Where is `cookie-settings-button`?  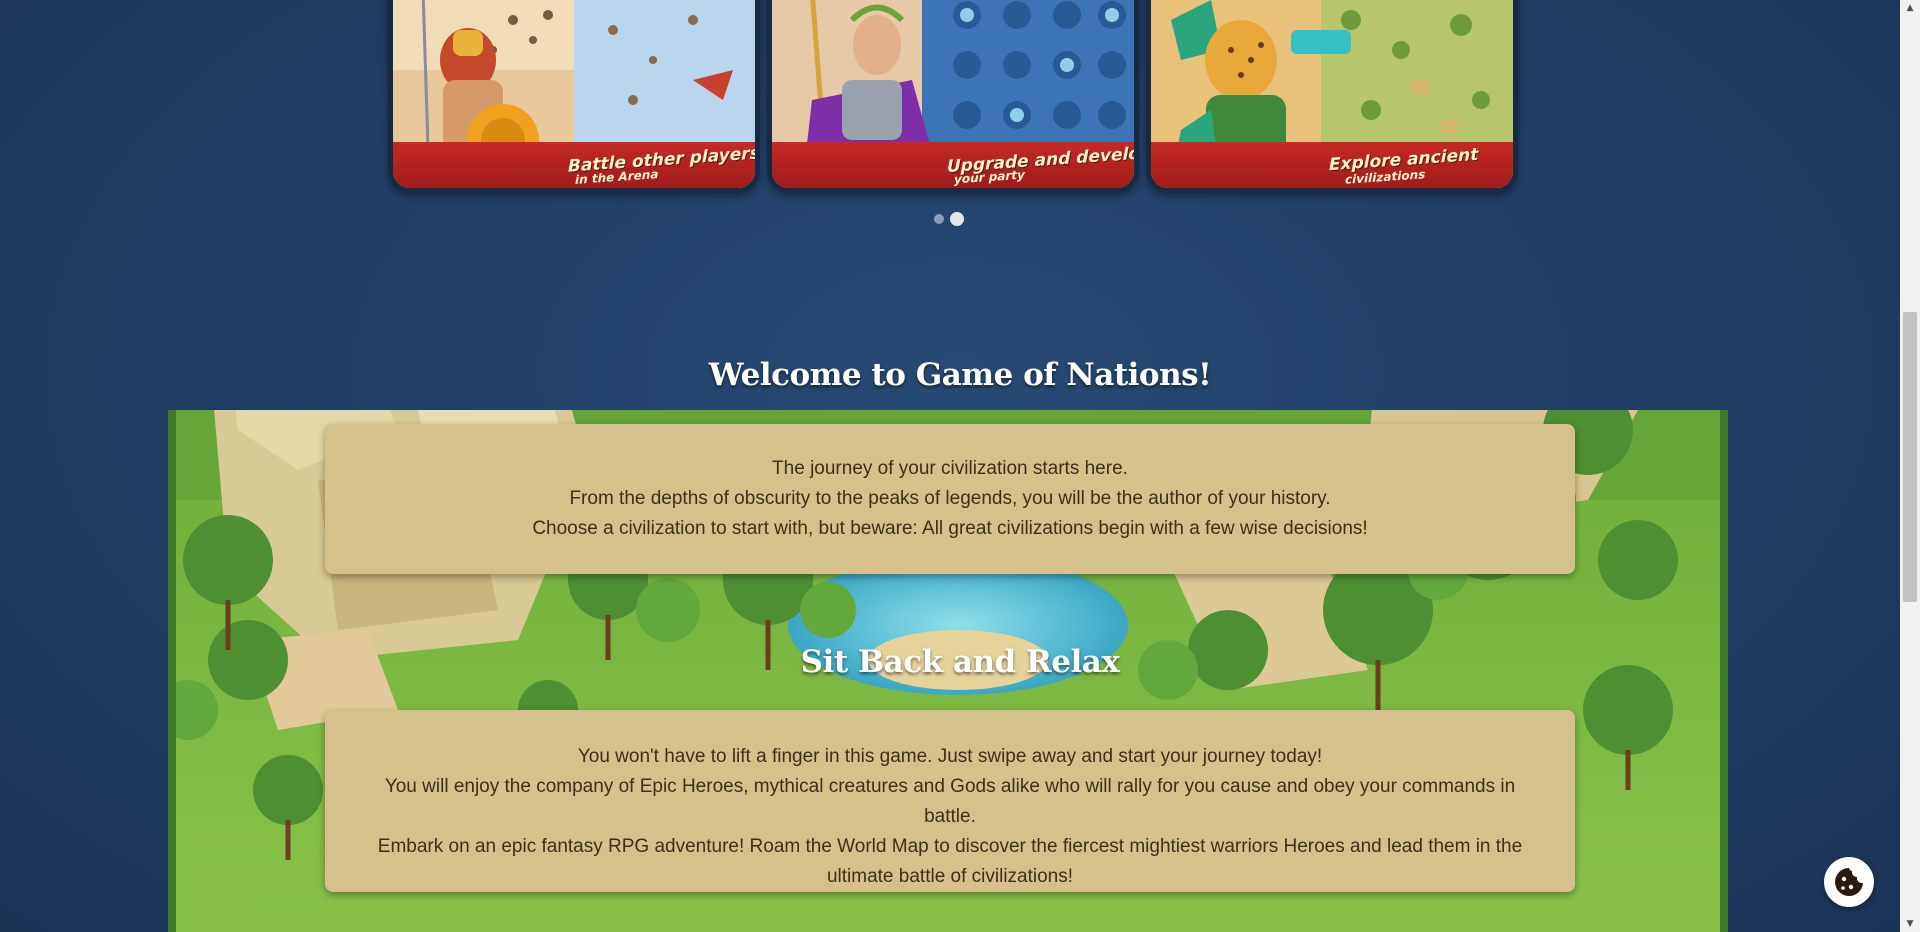 cookie-settings-button is located at coordinates (1849, 882).